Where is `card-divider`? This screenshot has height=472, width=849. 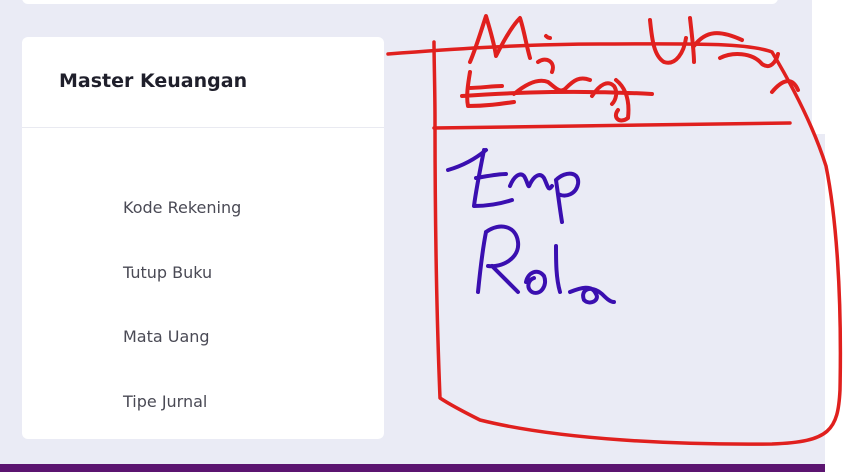
card-divider is located at coordinates (203, 127).